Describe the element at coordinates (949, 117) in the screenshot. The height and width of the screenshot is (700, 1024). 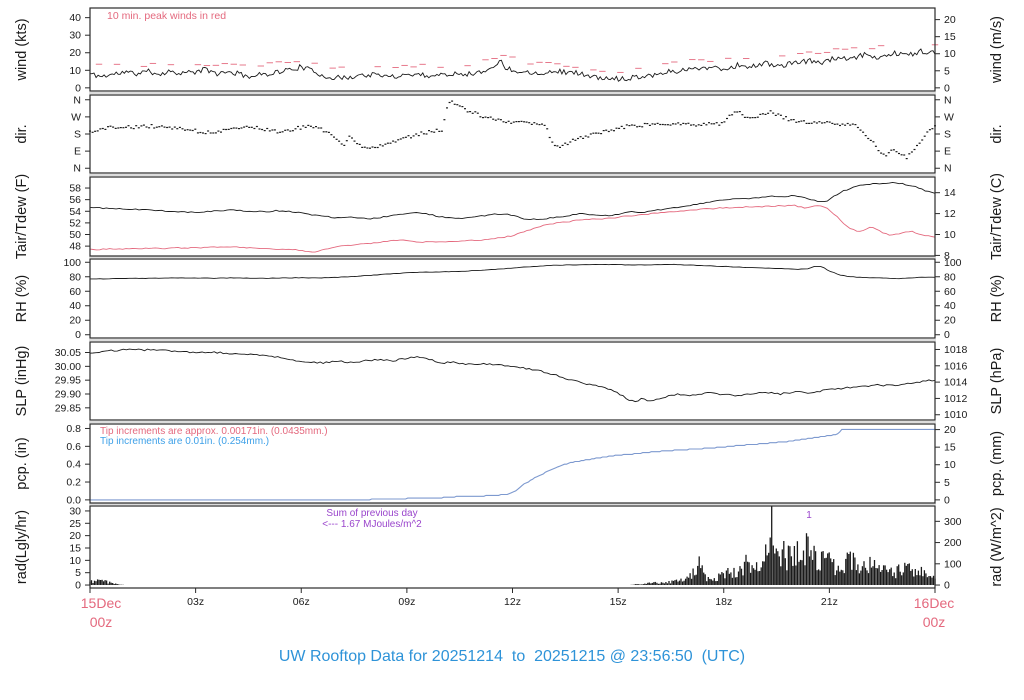
I see `right-tick-label: W` at that location.